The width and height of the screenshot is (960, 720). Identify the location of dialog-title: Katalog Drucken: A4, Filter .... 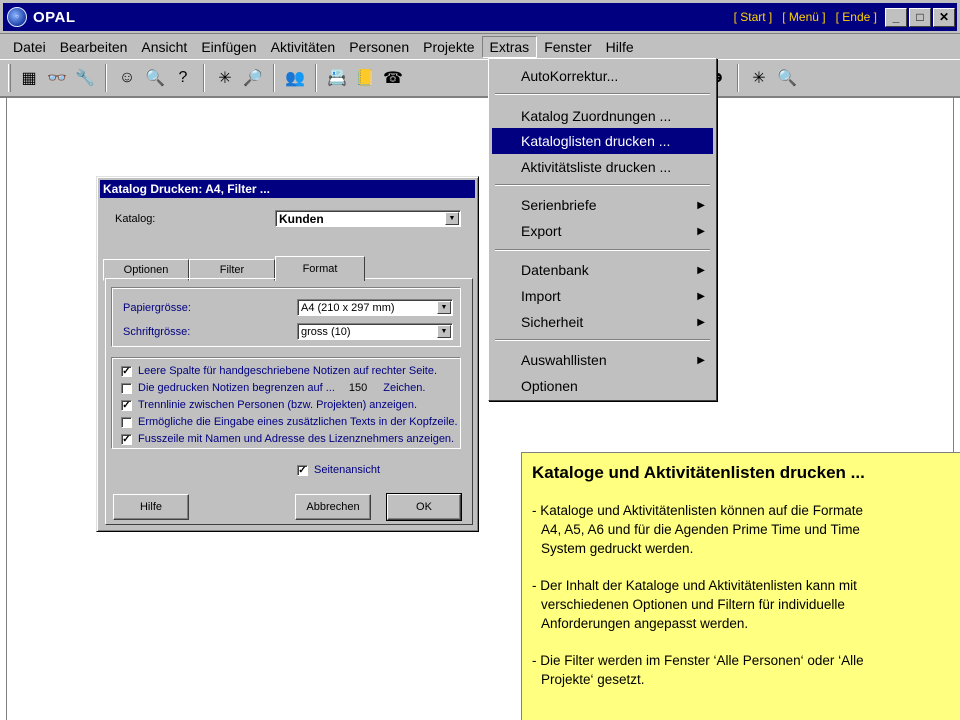
(287, 189).